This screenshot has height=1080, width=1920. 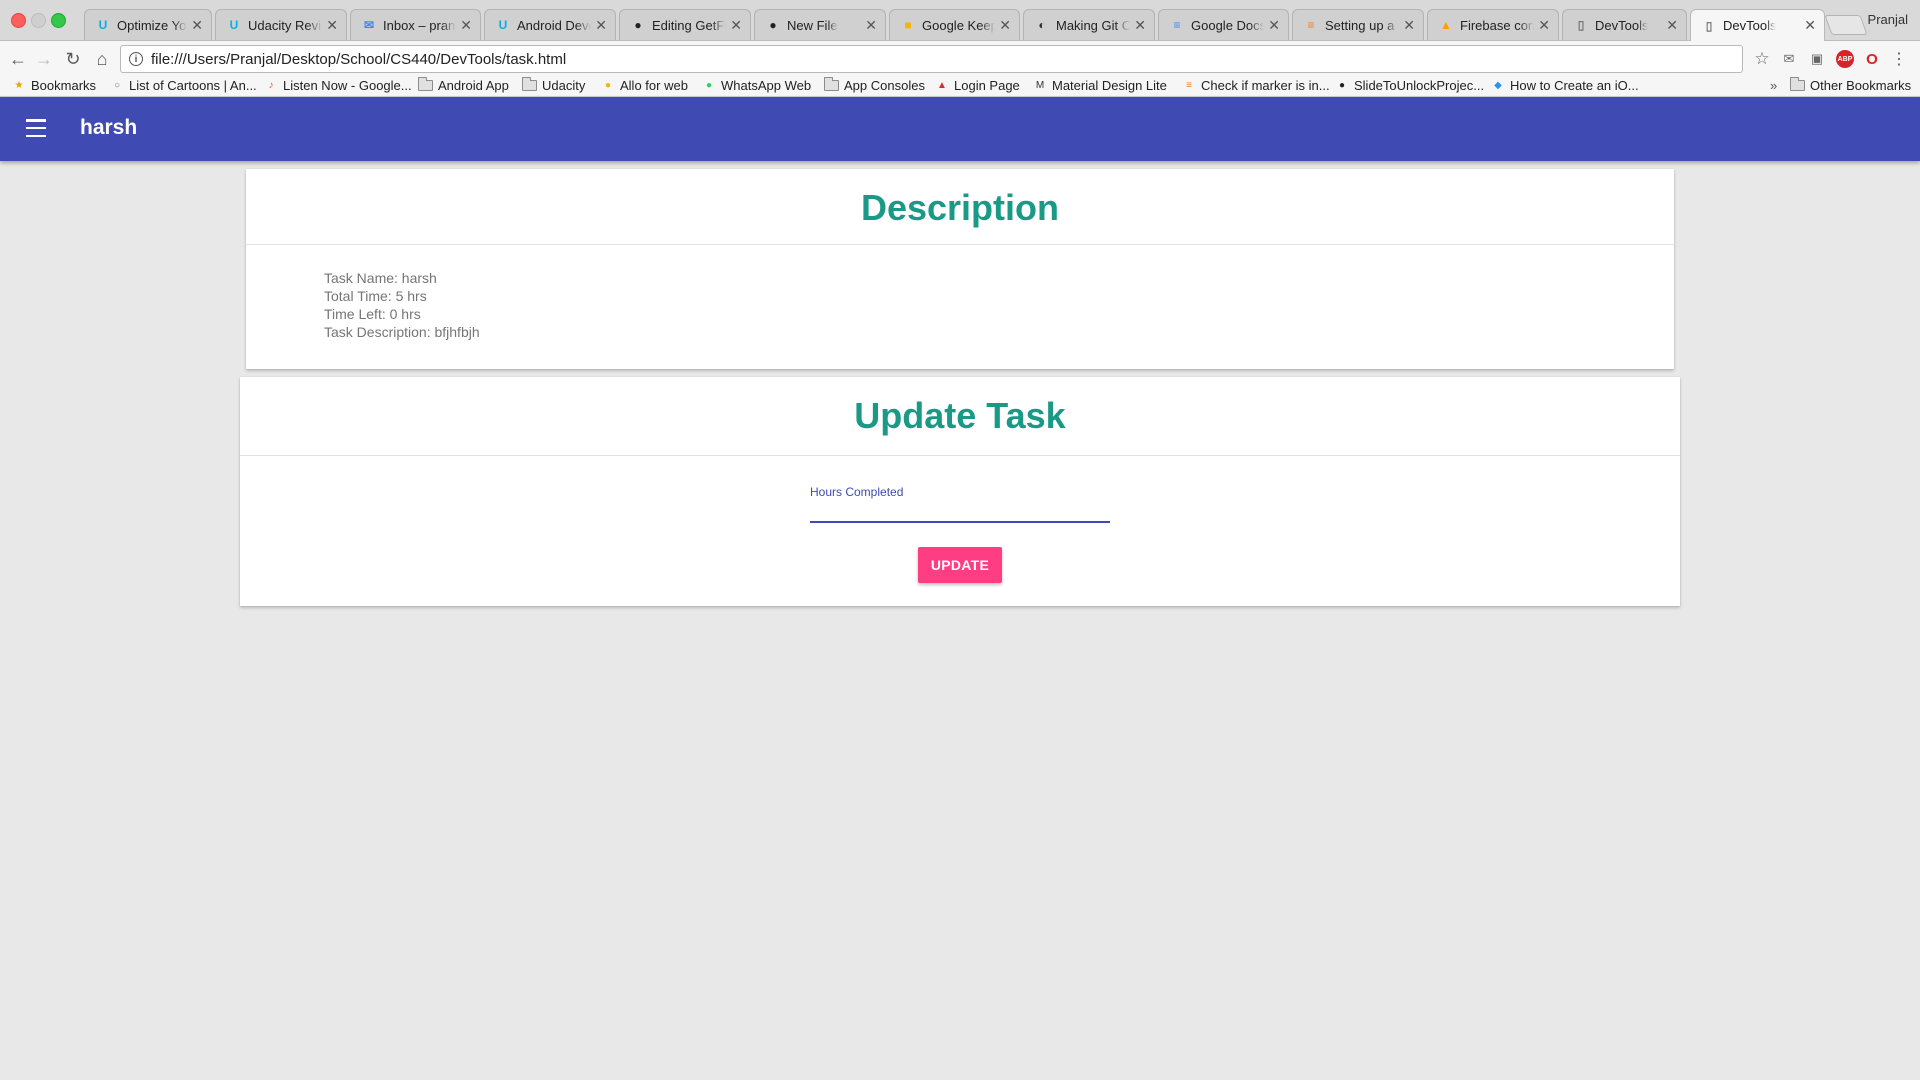 I want to click on new-tab-button, so click(x=1846, y=25).